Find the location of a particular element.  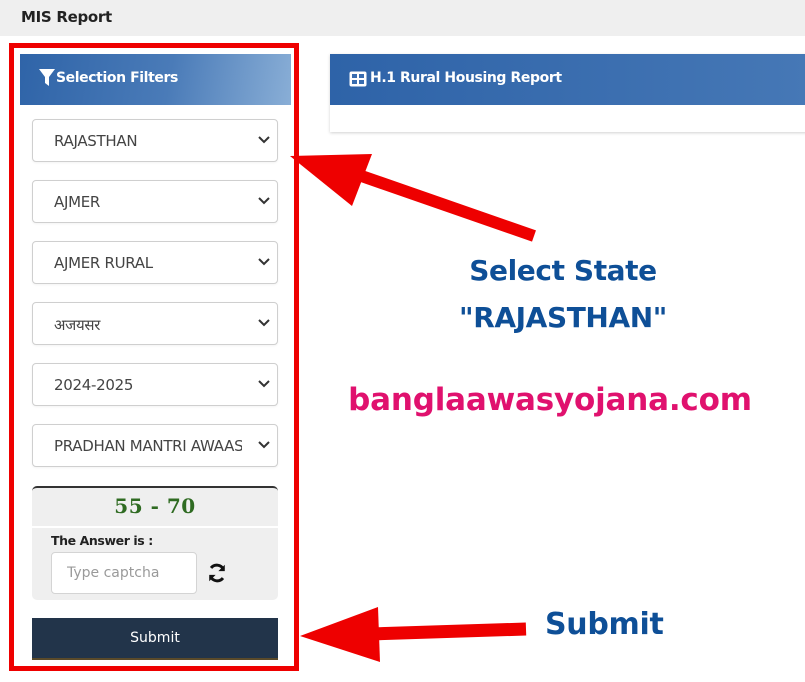

district-select: AJMER is located at coordinates (155, 201).